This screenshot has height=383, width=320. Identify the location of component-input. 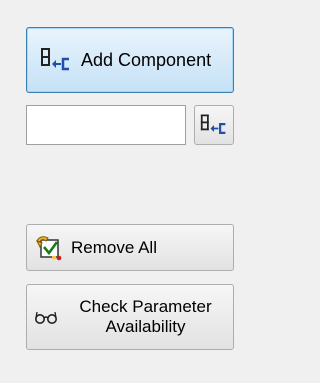
(106, 125).